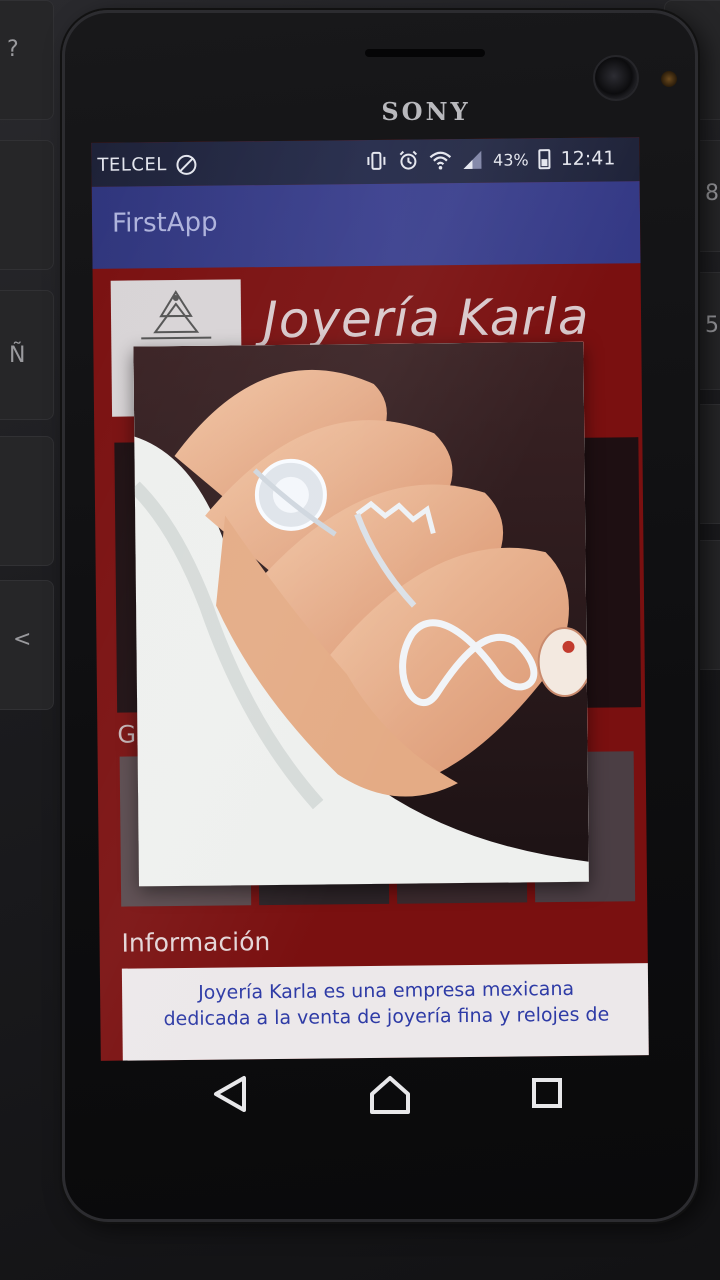 This screenshot has height=1280, width=720. Describe the element at coordinates (669, 79) in the screenshot. I see `proximity-sensor` at that location.